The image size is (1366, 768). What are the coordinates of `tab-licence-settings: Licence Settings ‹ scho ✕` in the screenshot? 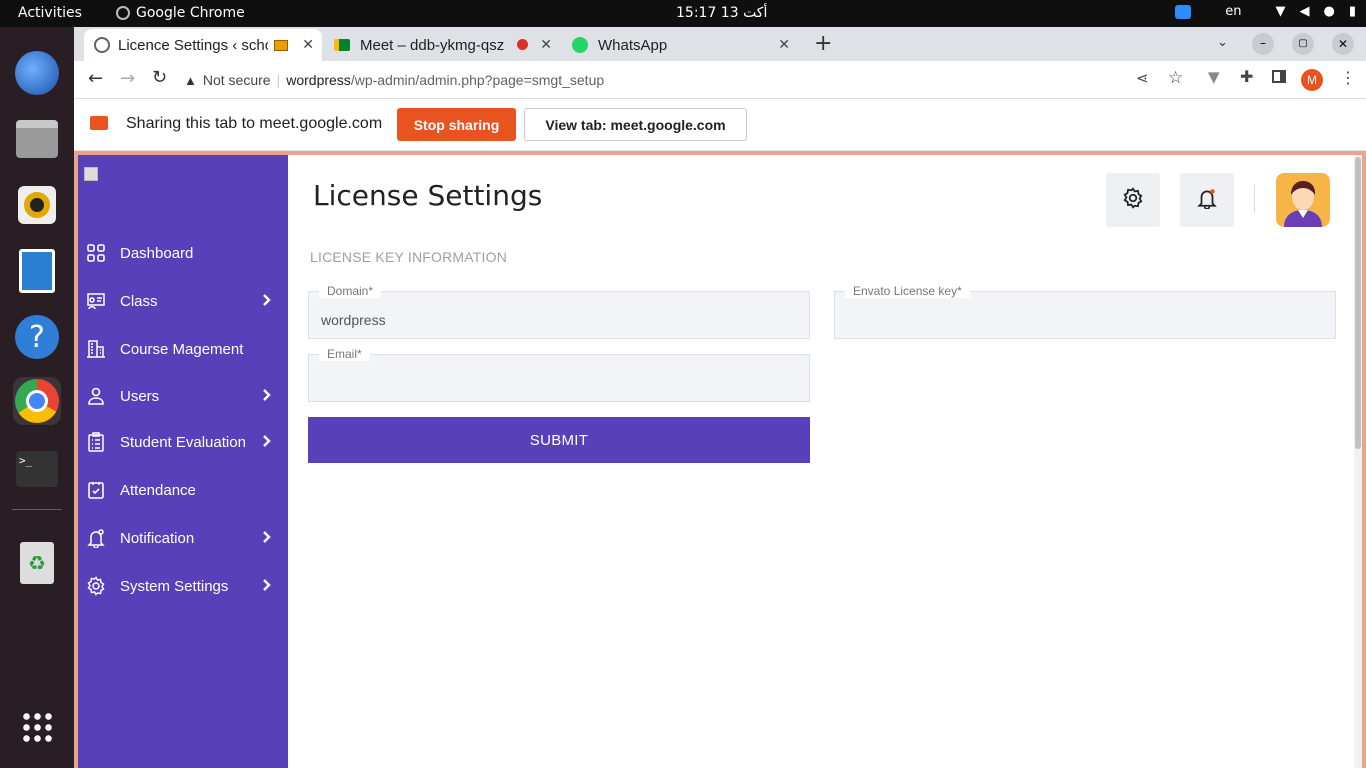 It's located at (203, 45).